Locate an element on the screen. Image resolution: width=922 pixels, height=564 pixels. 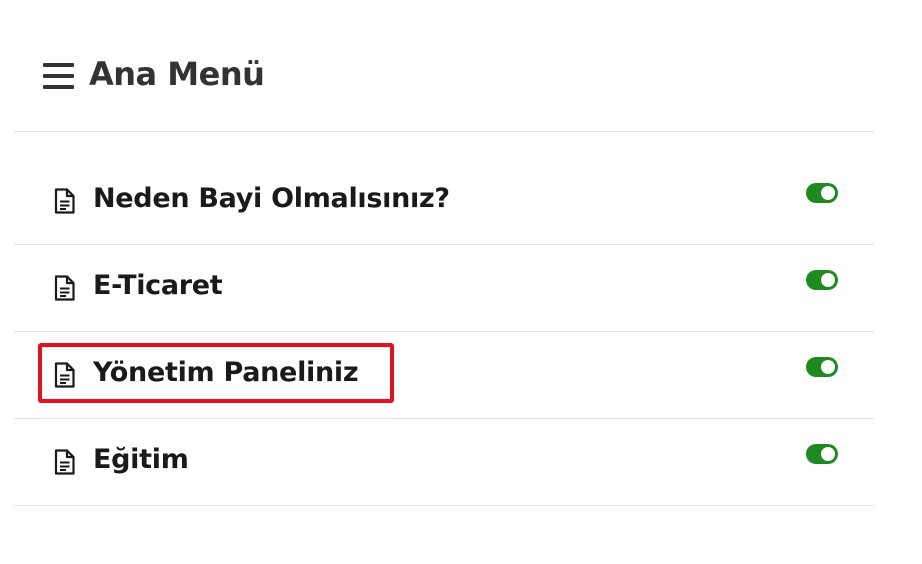
menu-item-egitim: Eğitim is located at coordinates (444, 462).